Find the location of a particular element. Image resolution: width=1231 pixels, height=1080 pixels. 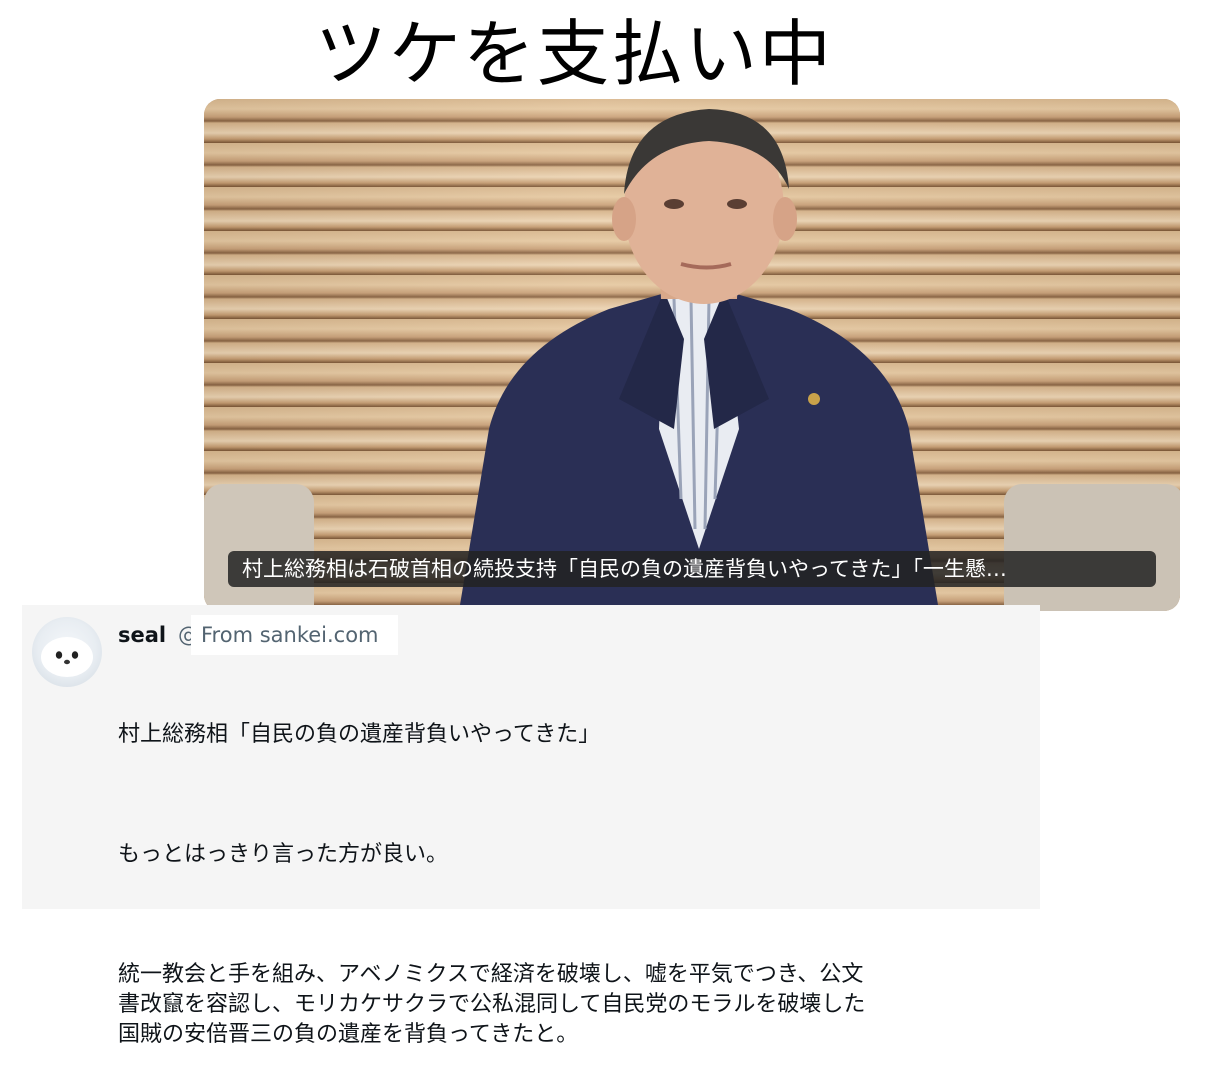

post-paragraph-1: 村上総務相「自民の負の遺産背負いやってきた」 is located at coordinates (359, 734).